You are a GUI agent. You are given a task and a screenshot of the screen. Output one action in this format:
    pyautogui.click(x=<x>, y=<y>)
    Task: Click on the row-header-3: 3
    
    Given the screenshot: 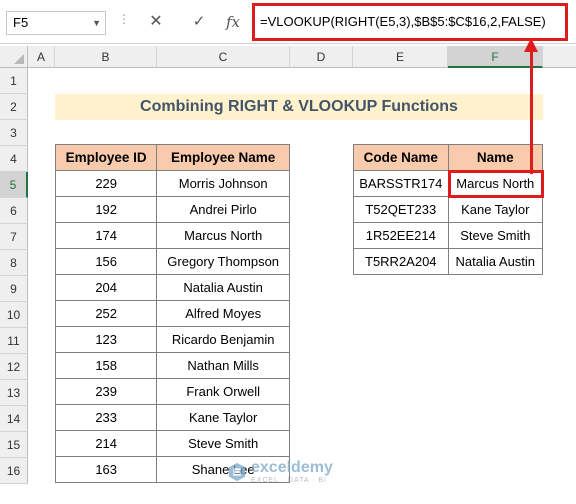 What is the action you would take?
    pyautogui.click(x=14, y=133)
    